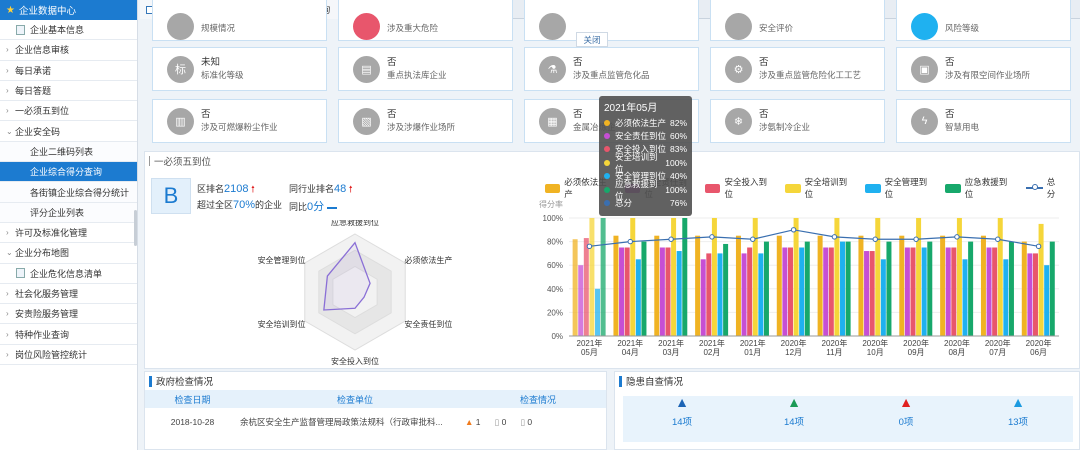  Describe the element at coordinates (42, 111) in the screenshot. I see `sidebar-item-label: 一必须五到位` at that location.